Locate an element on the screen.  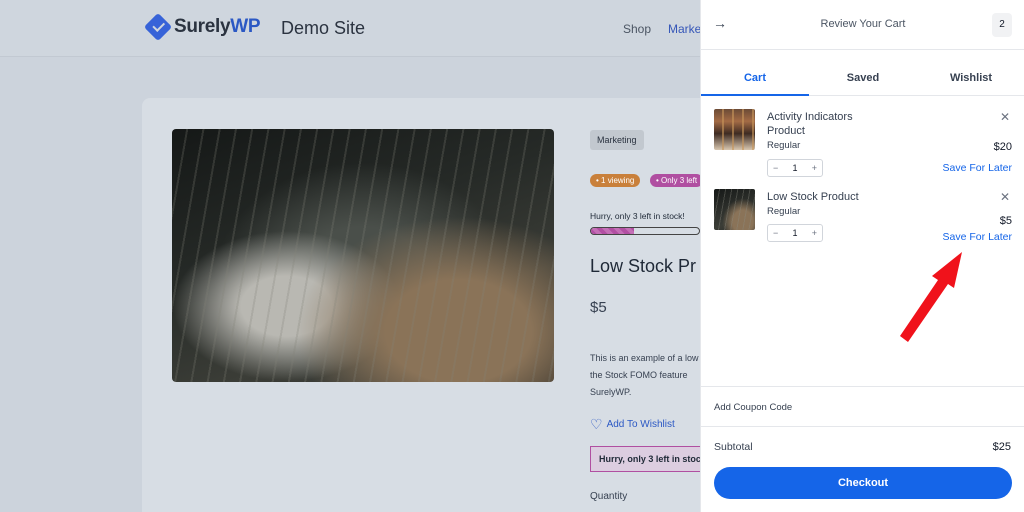
drawer-header: → Review Your Cart 2 is located at coordinates (862, 25).